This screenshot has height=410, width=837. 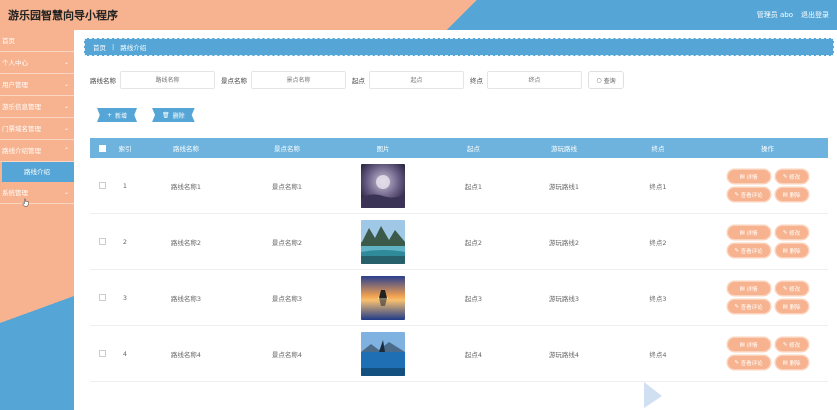 I want to click on sidebar-subitem-route-intro: 路线介绍, so click(x=38, y=172).